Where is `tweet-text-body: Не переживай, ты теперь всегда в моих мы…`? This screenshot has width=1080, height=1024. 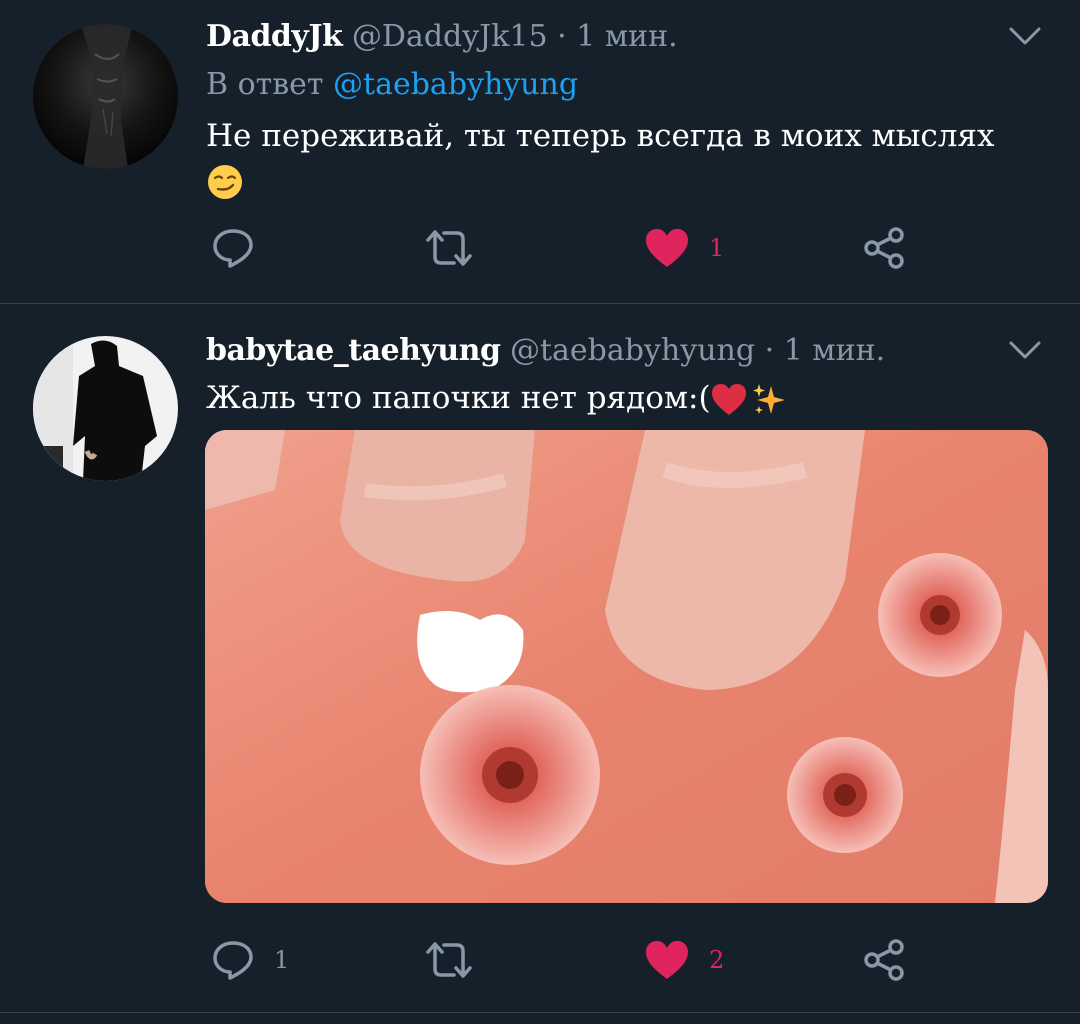
tweet-text-body: Не переживай, ты теперь всегда в моих мы… is located at coordinates (600, 136).